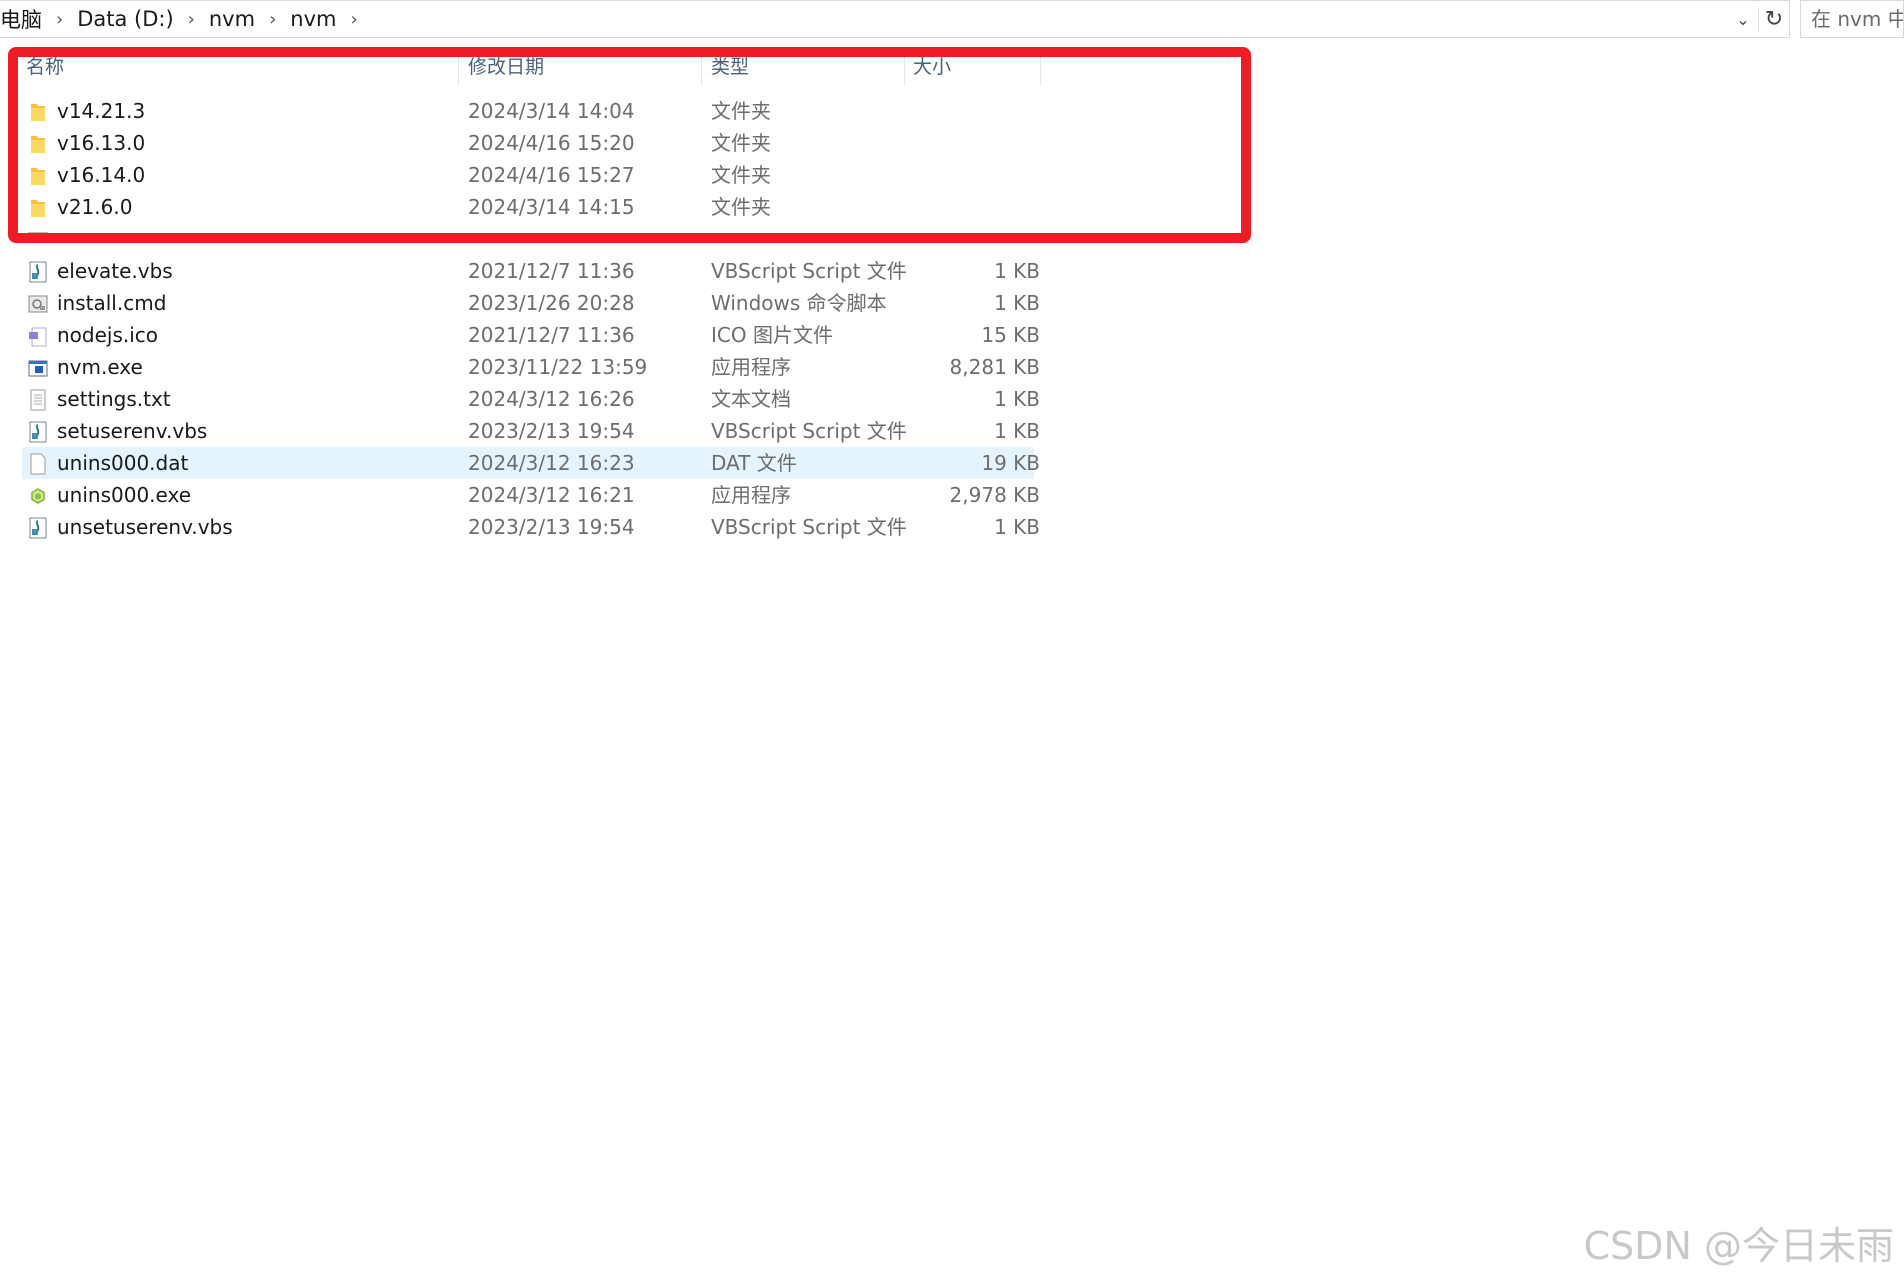  Describe the element at coordinates (1773, 19) in the screenshot. I see `refresh-icon: ↻` at that location.